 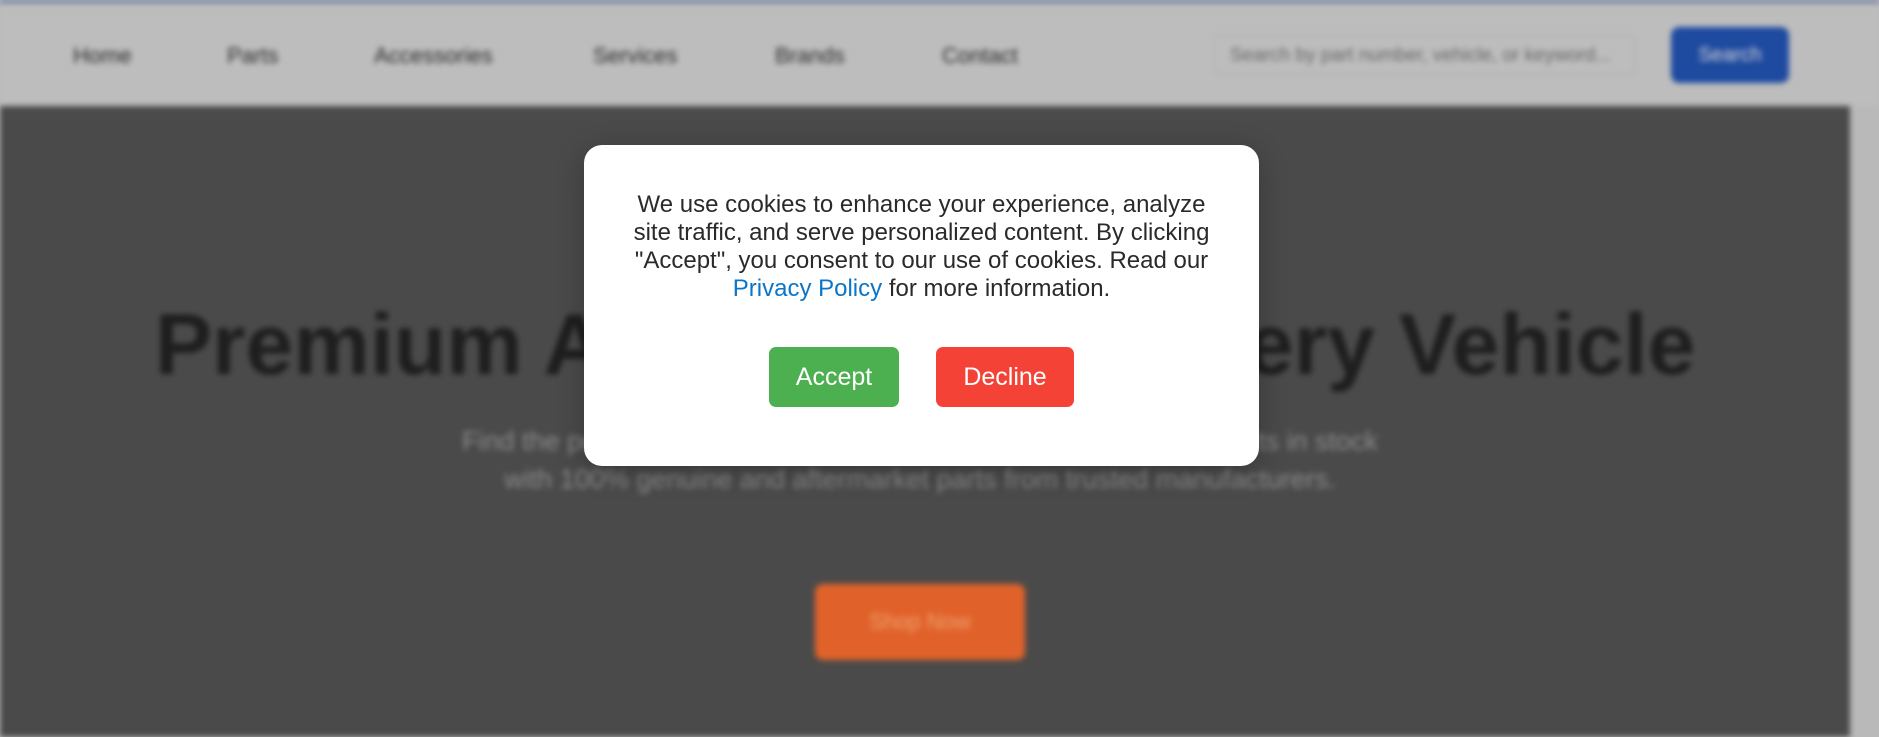 What do you see at coordinates (433, 56) in the screenshot?
I see `nav-link-accessories: Accessories` at bounding box center [433, 56].